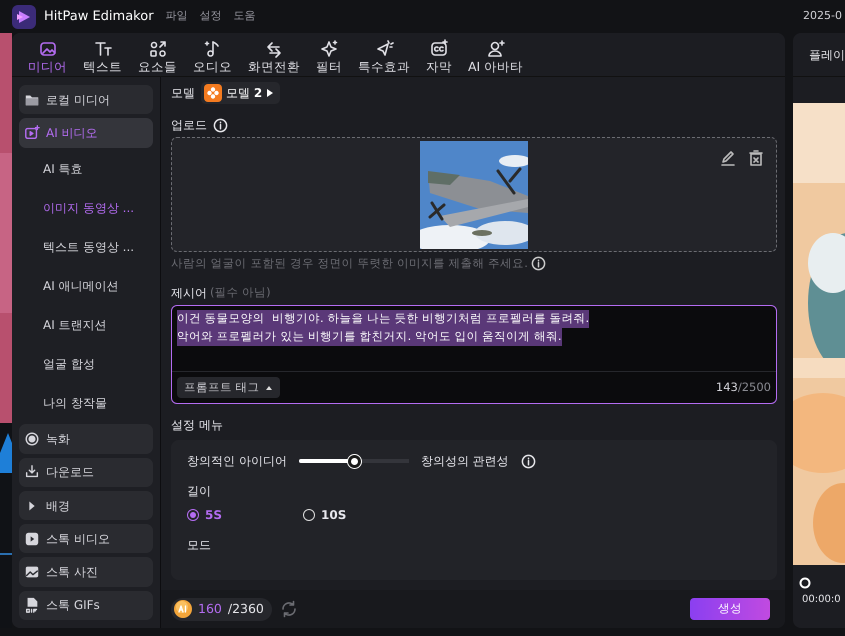 This screenshot has width=845, height=636. I want to click on prompt-text: 악어와 프로펠러가 있는 비행기를 합친거지. 악어도 입이 움직이게 해줘., so click(369, 337).